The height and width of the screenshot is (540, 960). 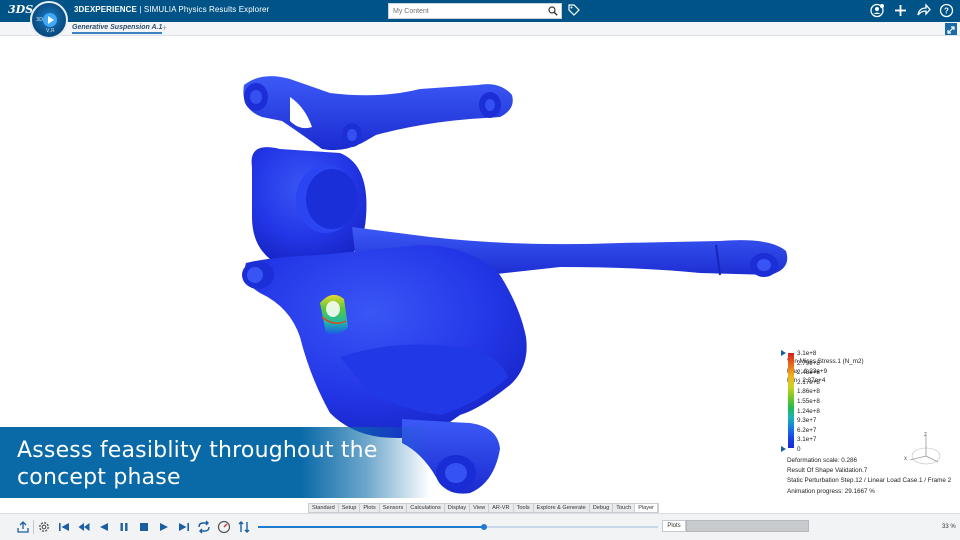 What do you see at coordinates (925, 435) in the screenshot?
I see `axis-z-label: z` at bounding box center [925, 435].